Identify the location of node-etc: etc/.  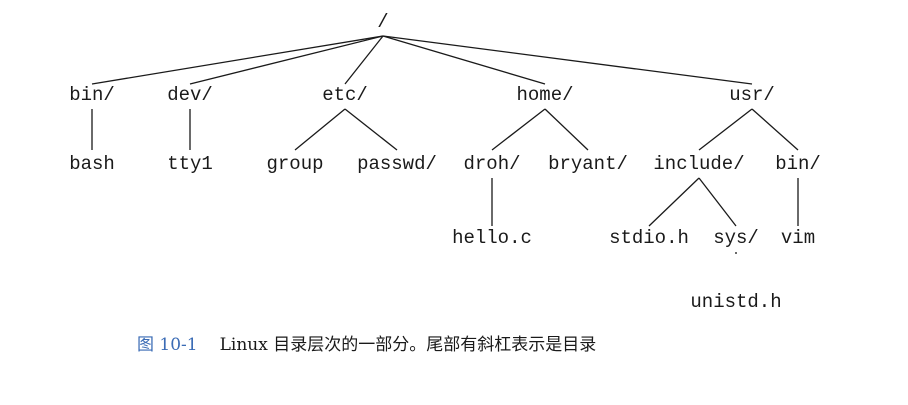
(345, 95).